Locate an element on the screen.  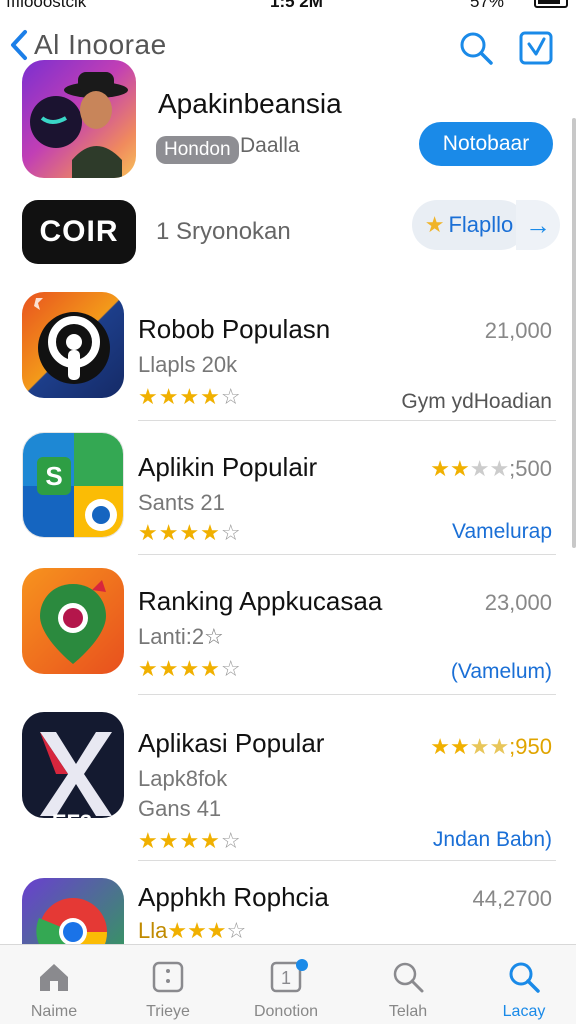
tab-label: Donotion is located at coordinates (286, 1011).